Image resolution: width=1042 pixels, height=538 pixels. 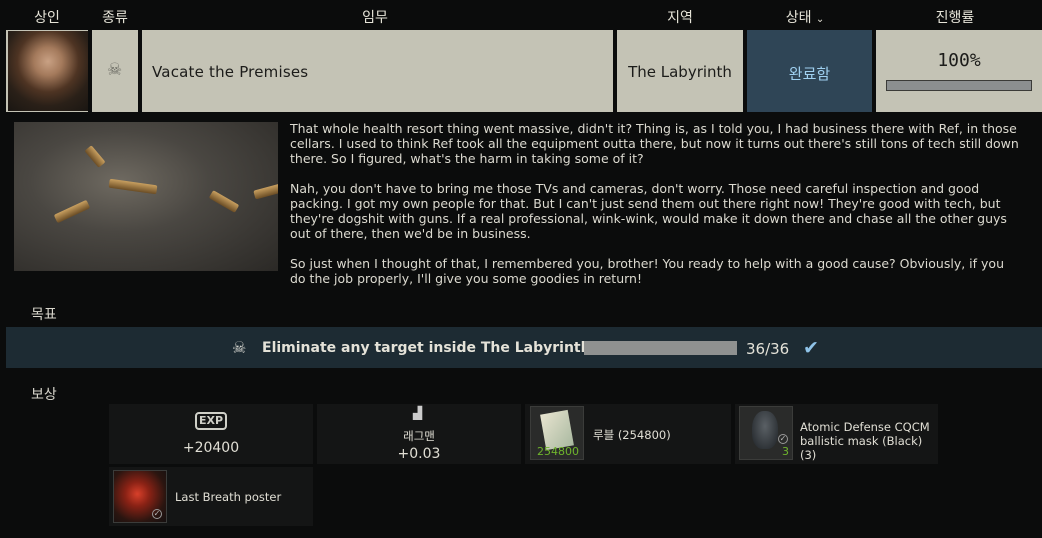 What do you see at coordinates (377, 71) in the screenshot?
I see `quest-name-cell: Vacate the Premises` at bounding box center [377, 71].